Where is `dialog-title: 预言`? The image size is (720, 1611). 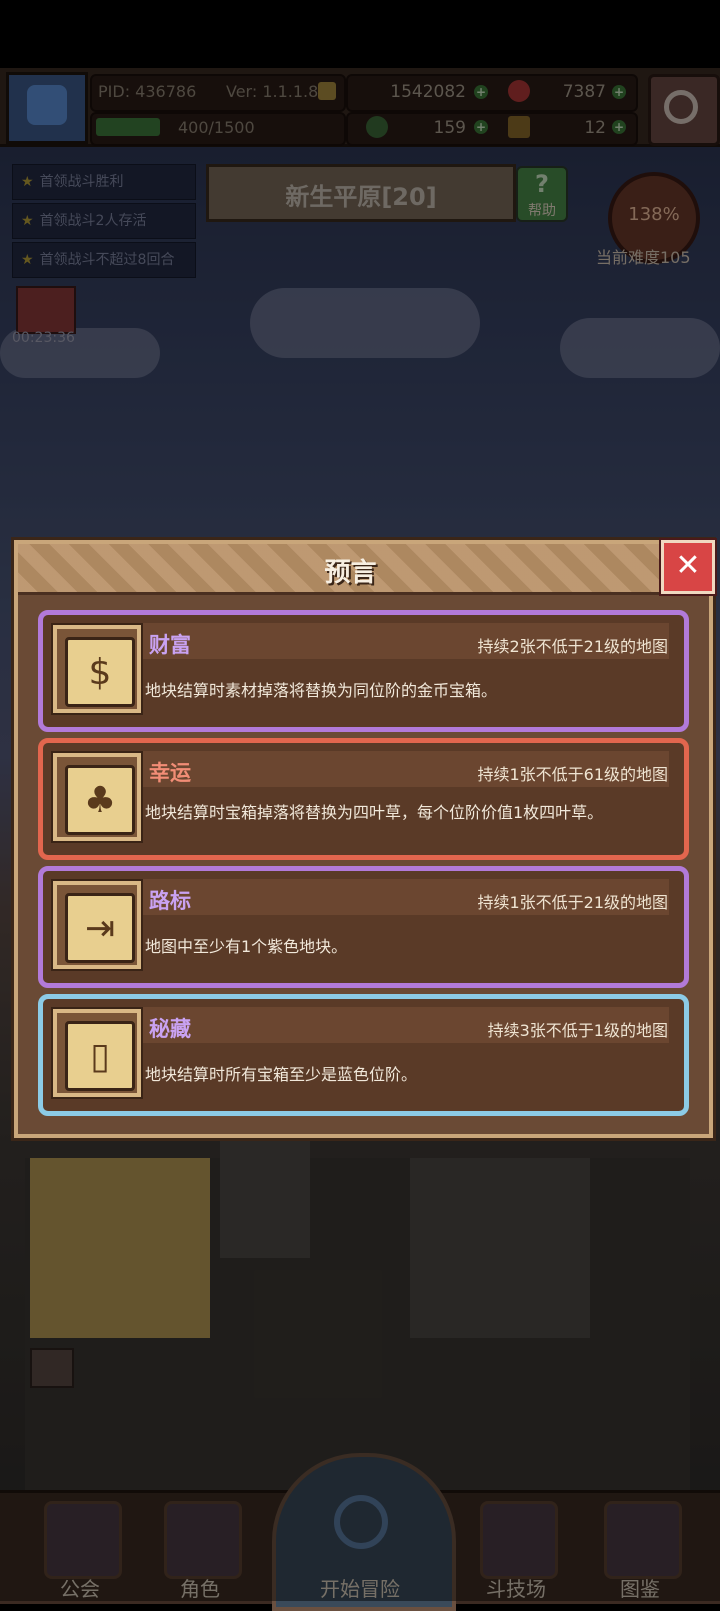 dialog-title: 预言 is located at coordinates (350, 573).